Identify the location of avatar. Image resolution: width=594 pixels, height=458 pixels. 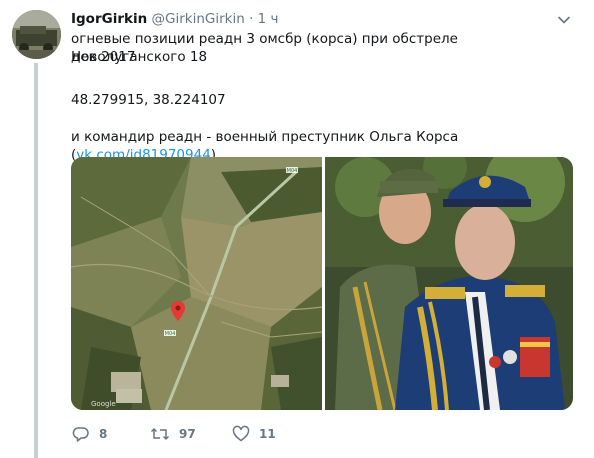
(36, 34).